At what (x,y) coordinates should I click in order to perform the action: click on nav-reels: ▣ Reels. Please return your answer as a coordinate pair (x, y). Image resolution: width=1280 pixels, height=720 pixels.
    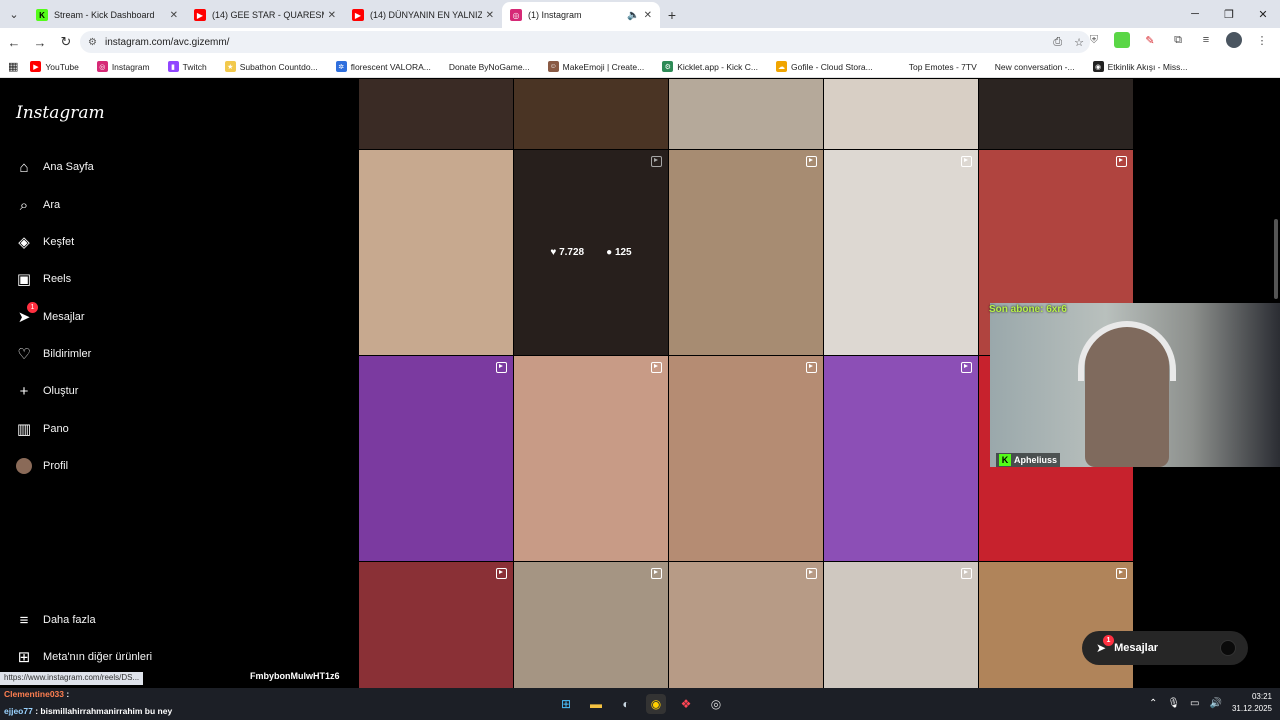
    Looking at the image, I should click on (43, 279).